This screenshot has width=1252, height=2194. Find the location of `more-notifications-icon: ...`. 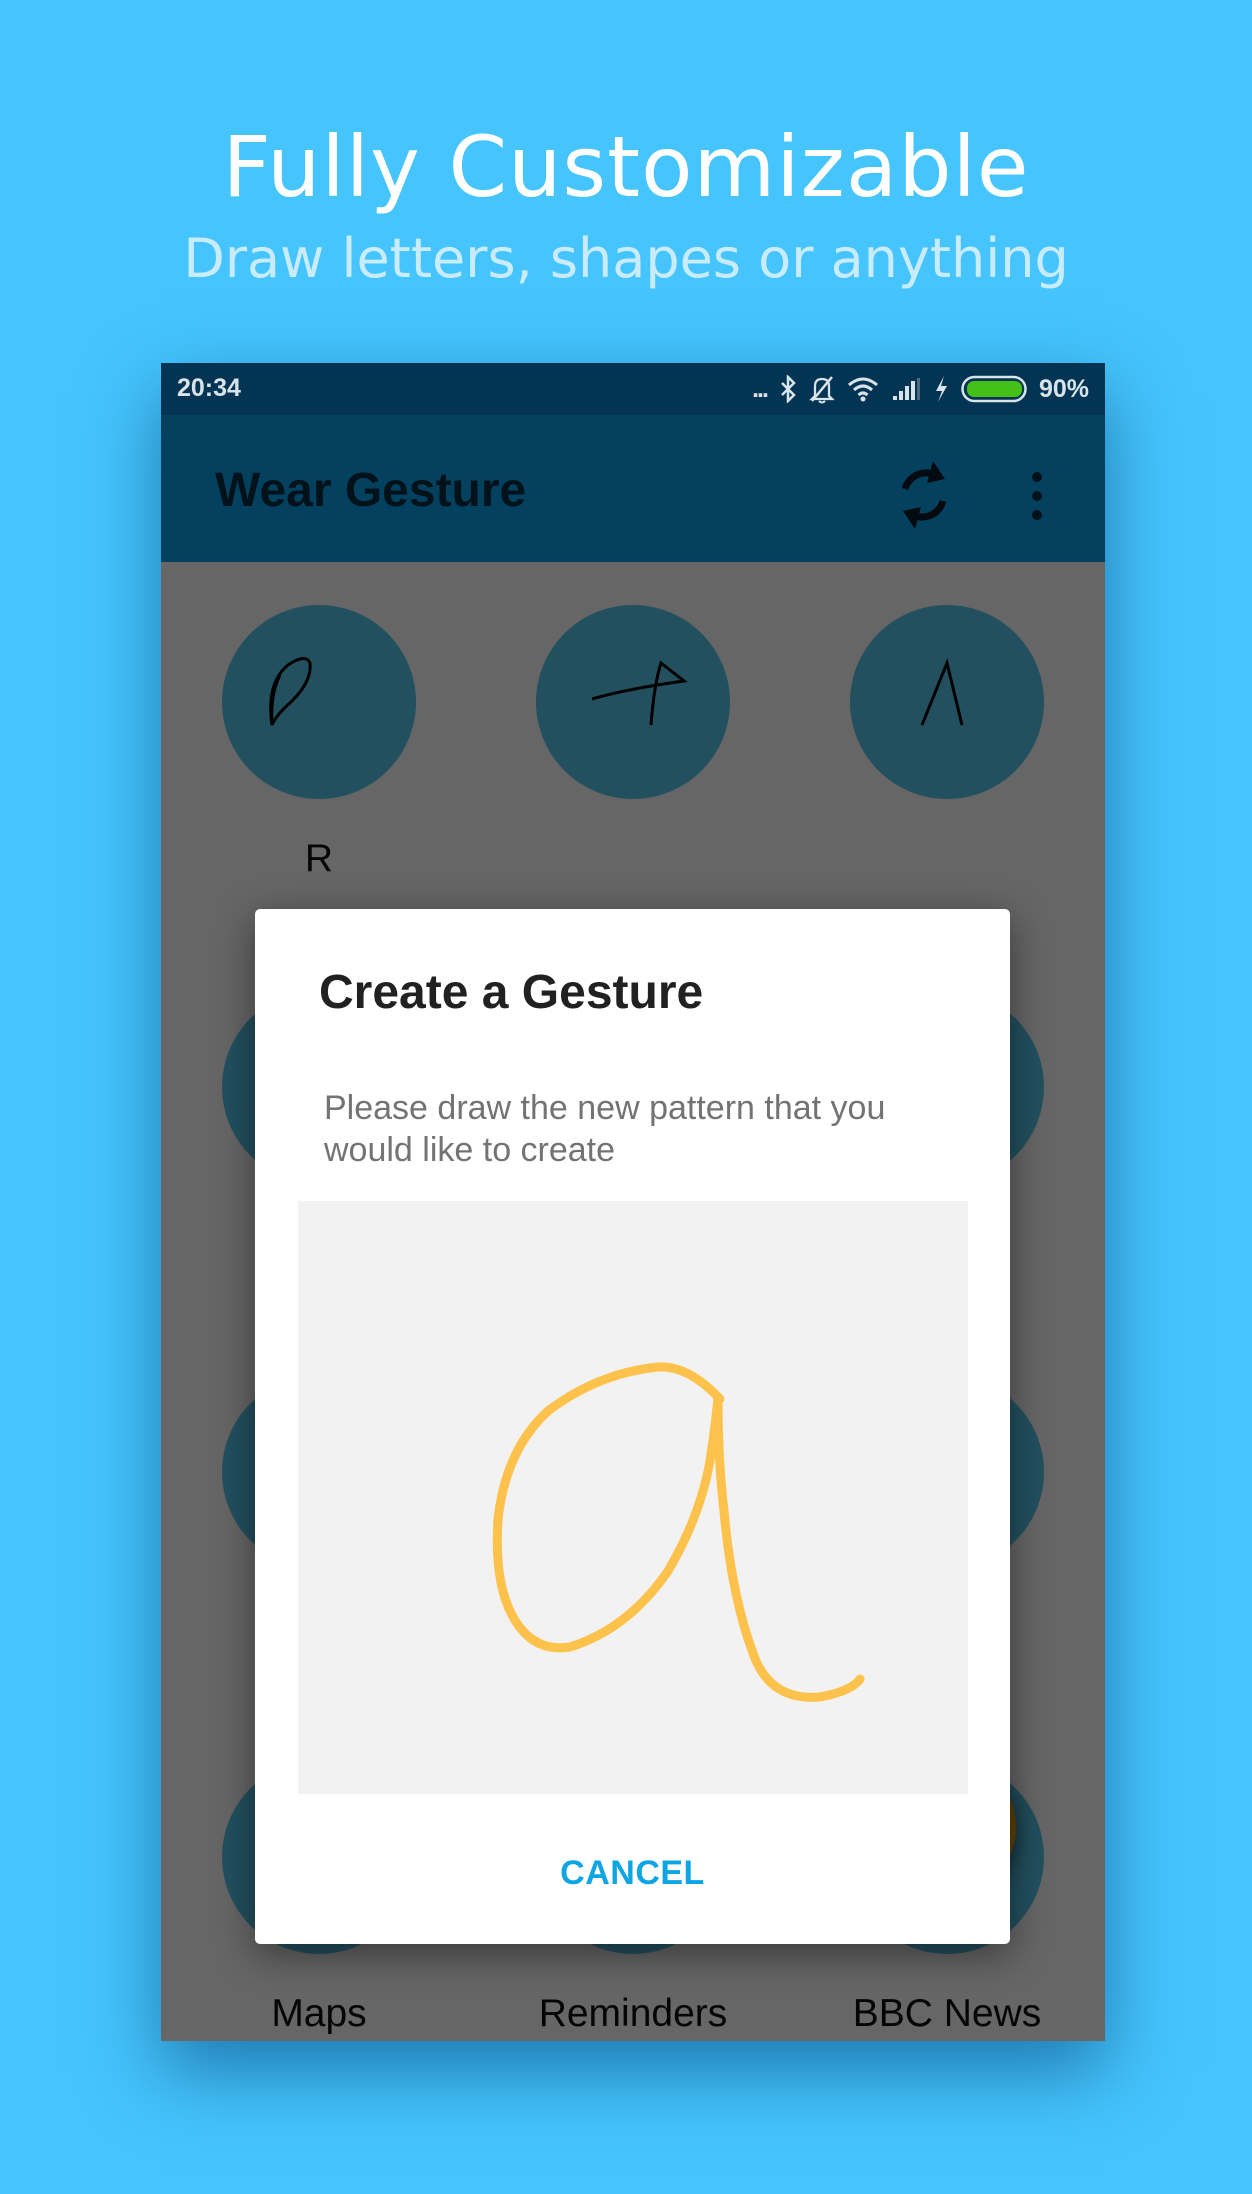

more-notifications-icon: ... is located at coordinates (760, 388).